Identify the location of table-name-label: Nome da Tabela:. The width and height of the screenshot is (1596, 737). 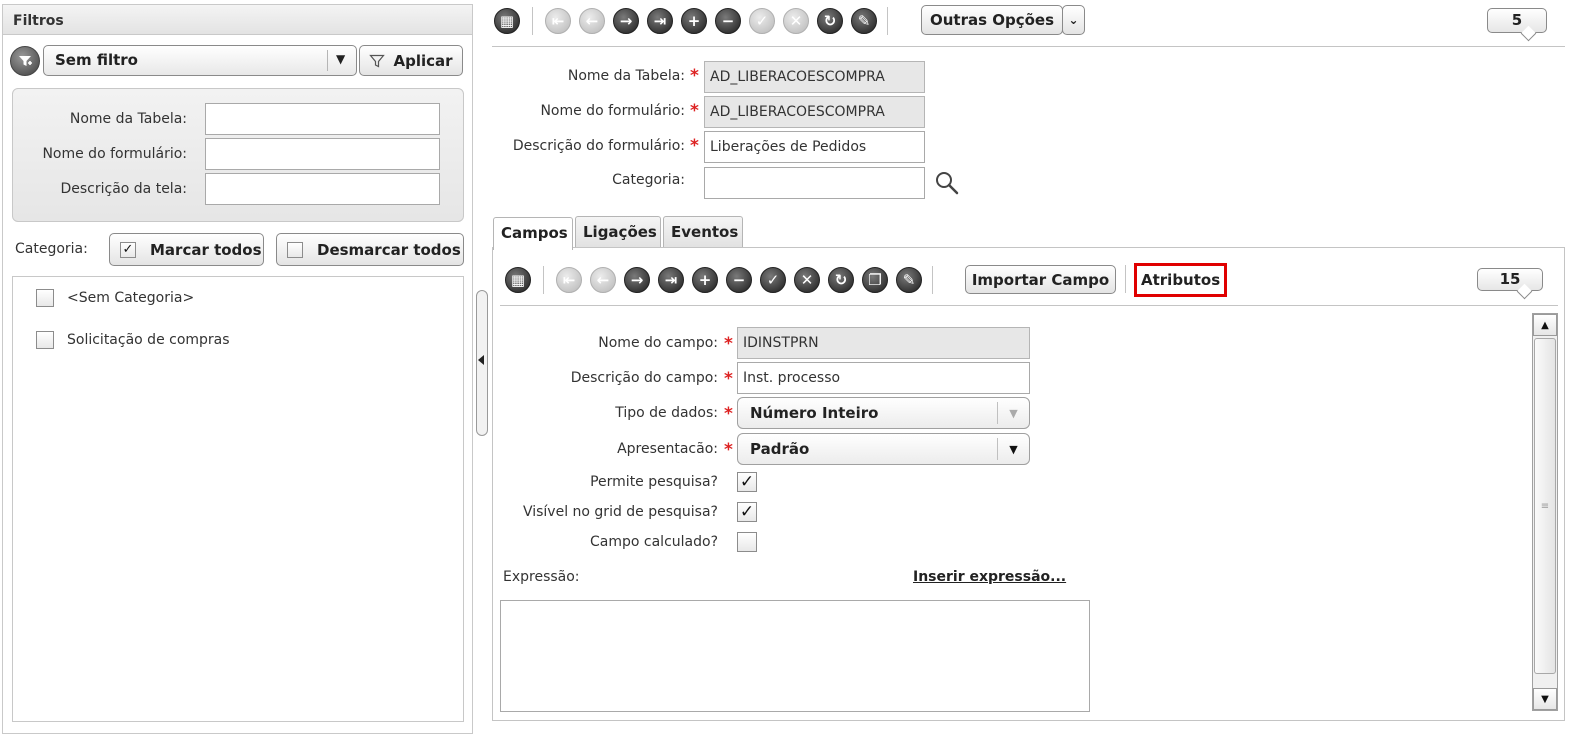
(626, 76).